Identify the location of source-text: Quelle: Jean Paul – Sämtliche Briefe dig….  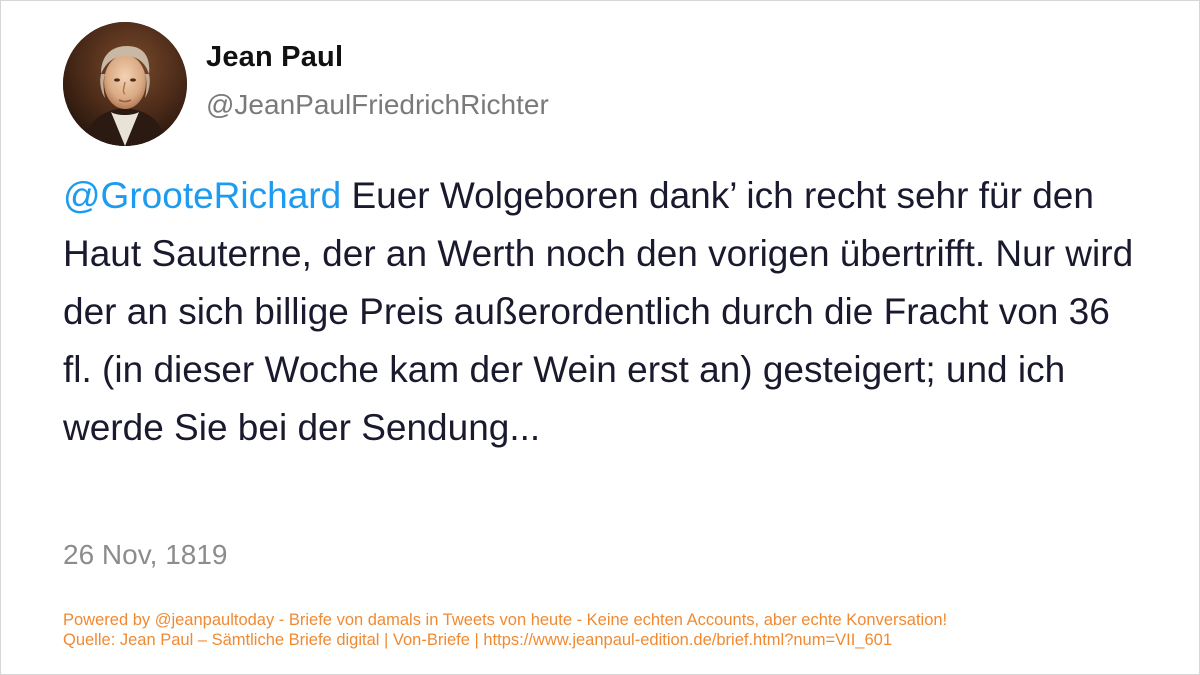
(477, 640).